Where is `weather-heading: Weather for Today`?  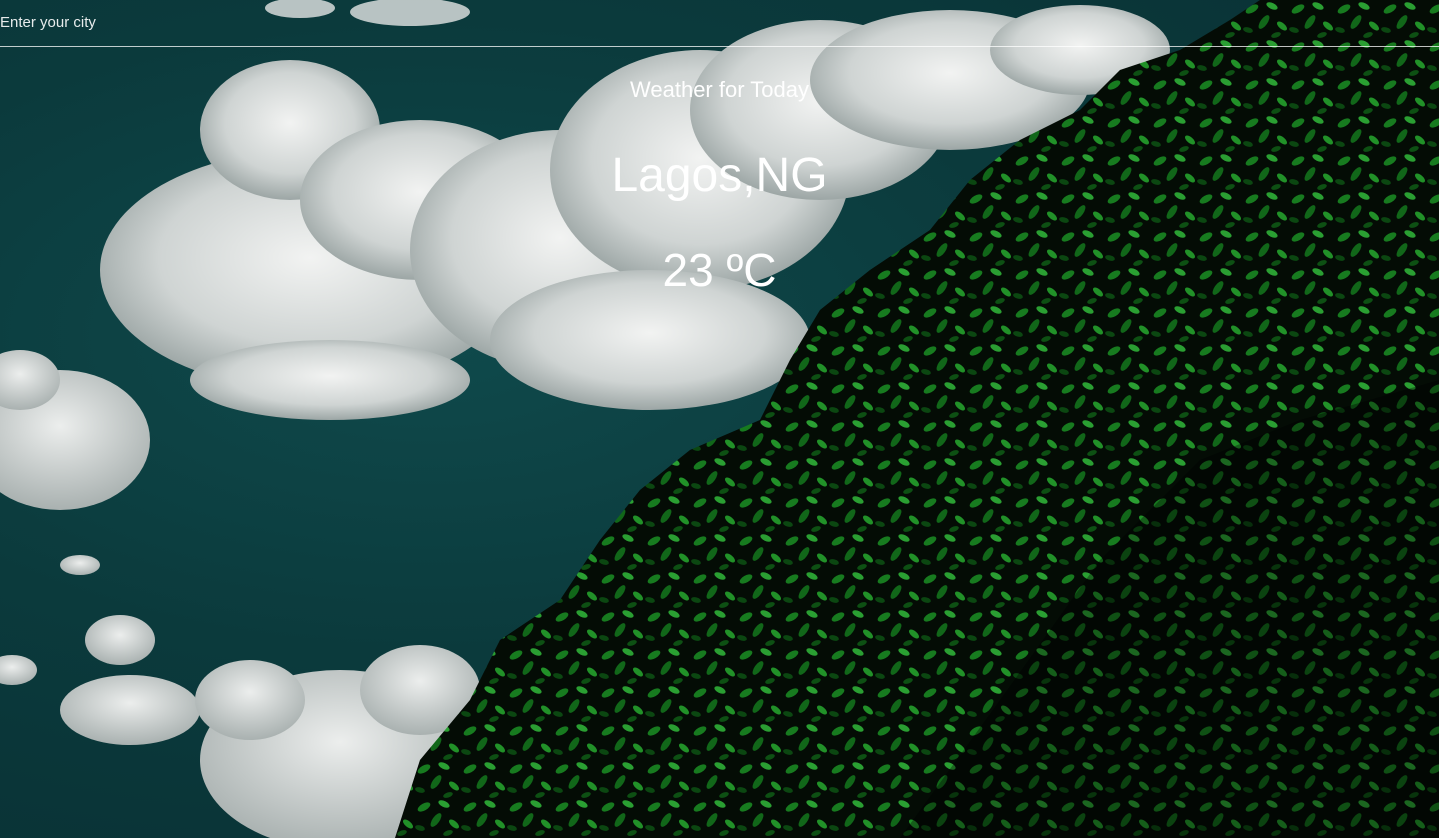 weather-heading: Weather for Today is located at coordinates (719, 89).